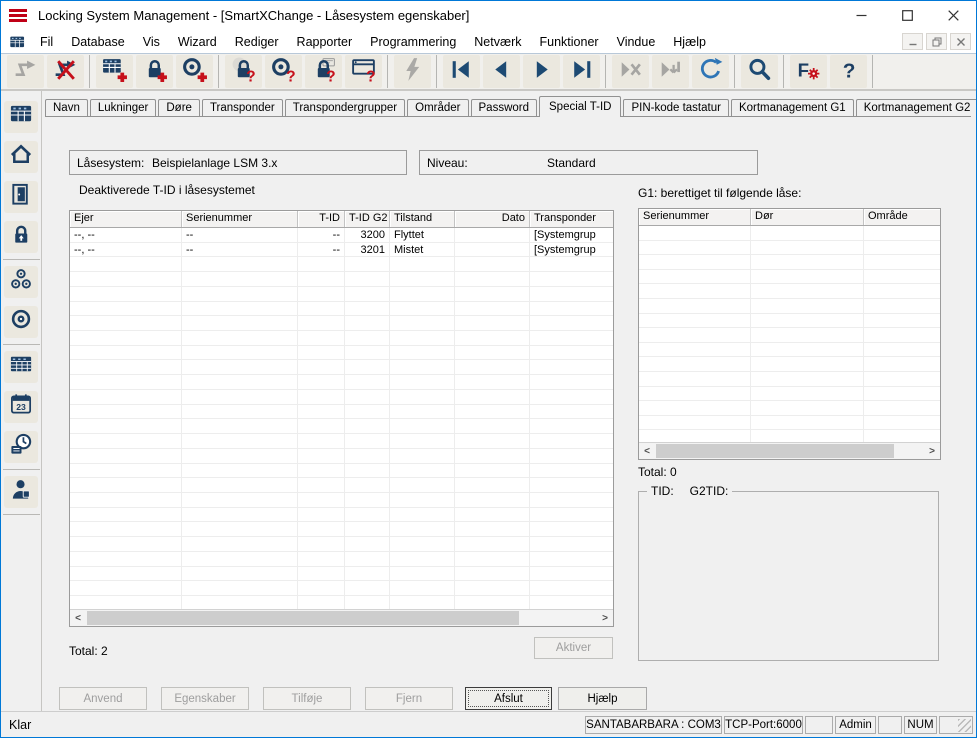  I want to click on home-icon, so click(21, 157).